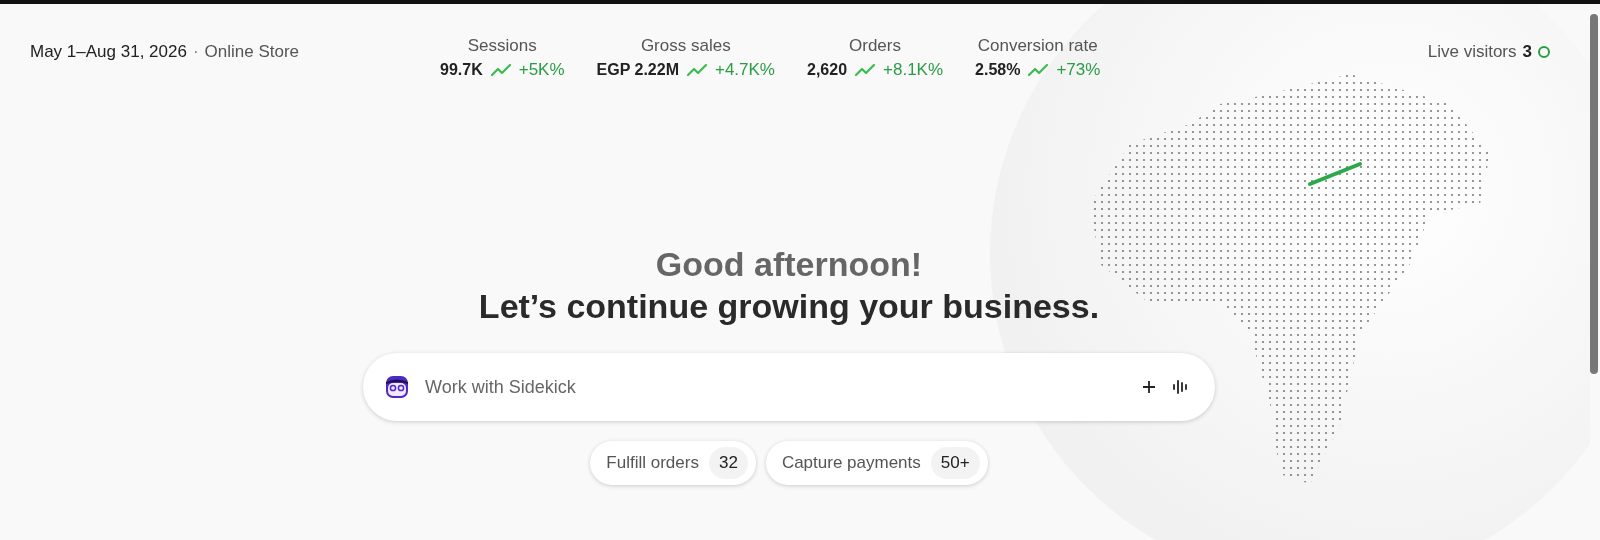 This screenshot has height=540, width=1600. I want to click on metric-label: Conversion rate, so click(1037, 46).